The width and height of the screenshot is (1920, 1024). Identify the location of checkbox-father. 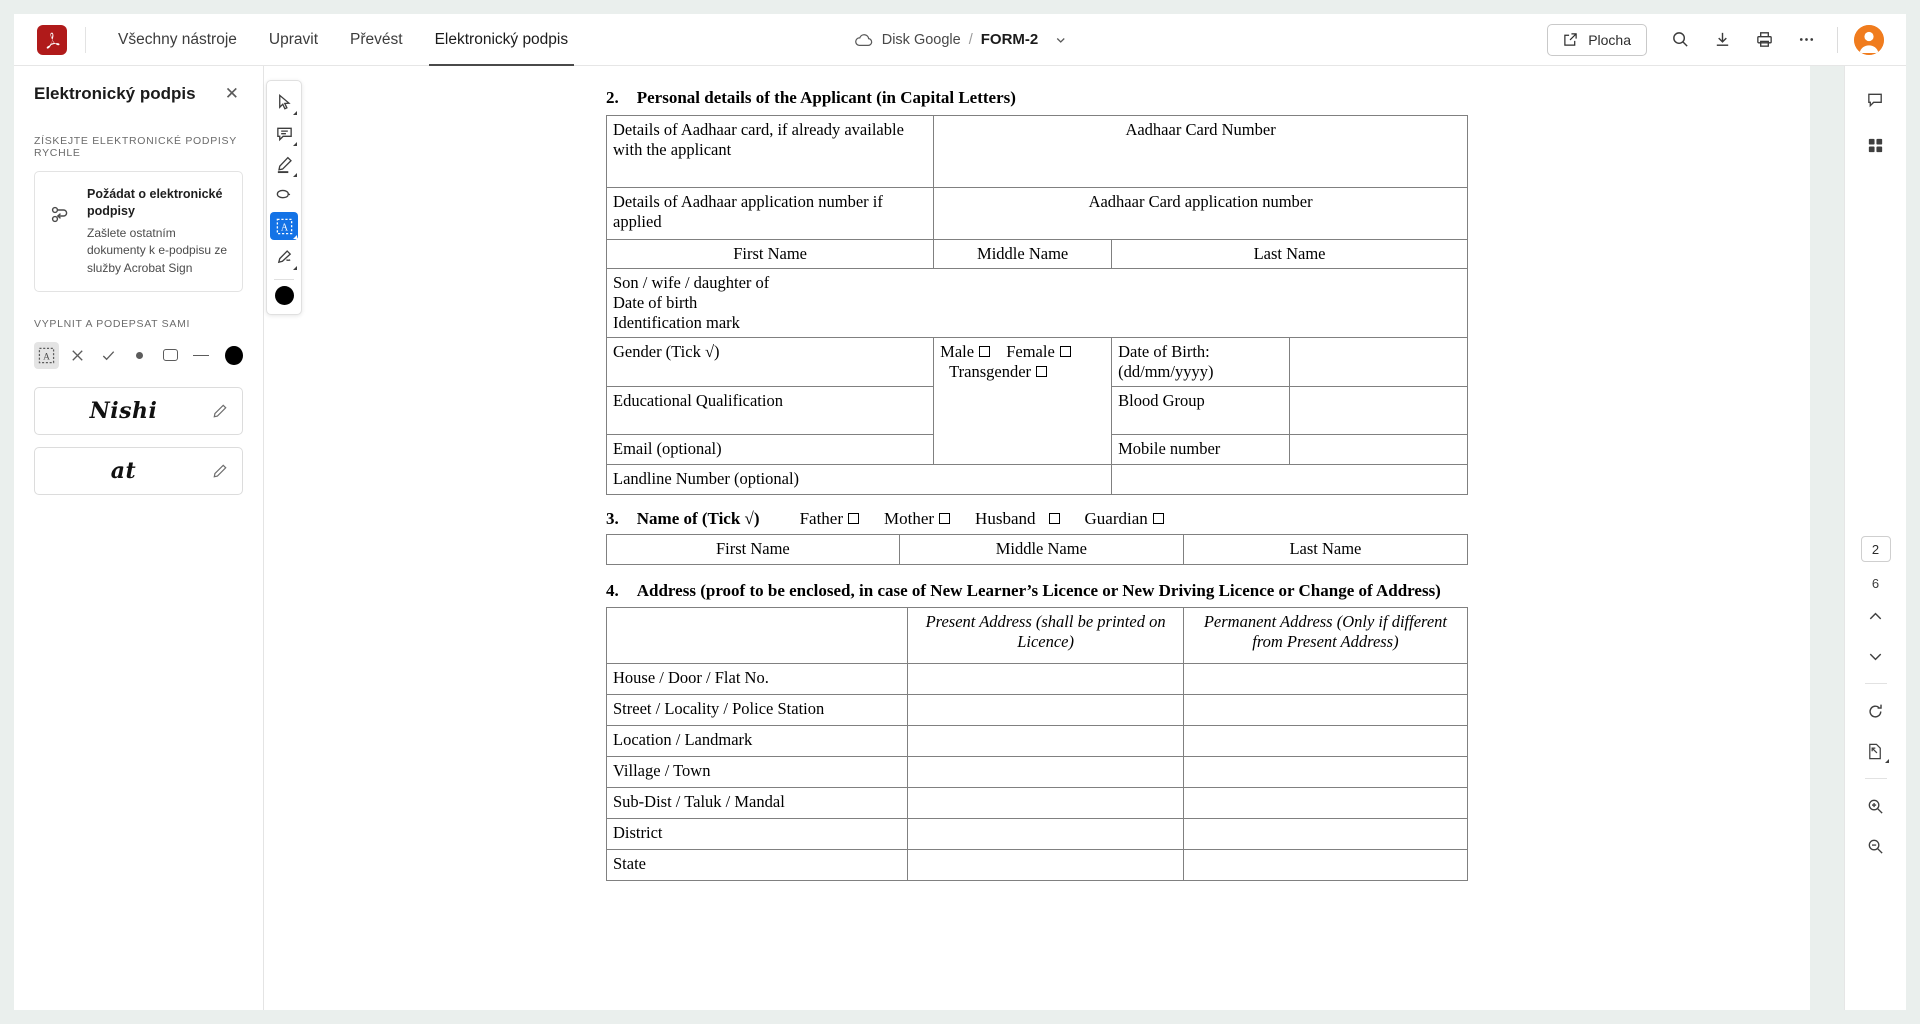
(853, 519).